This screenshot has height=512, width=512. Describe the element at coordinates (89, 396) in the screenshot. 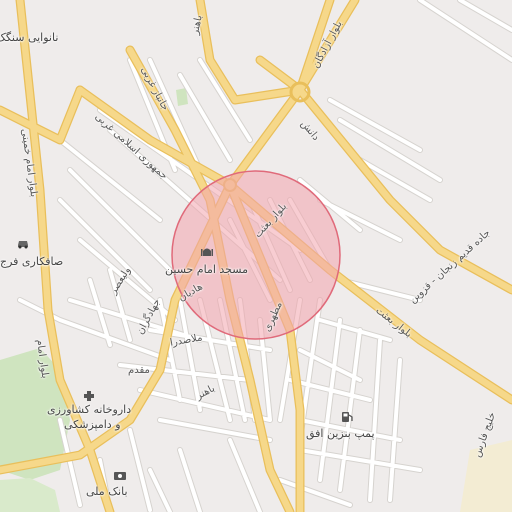

I see `pharmacy-icon` at that location.